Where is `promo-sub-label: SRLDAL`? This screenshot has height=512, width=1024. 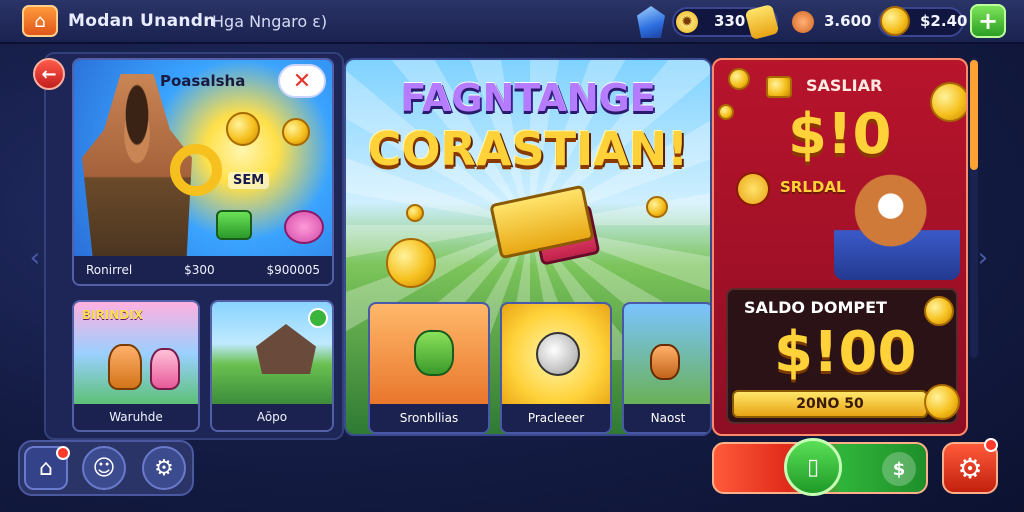
promo-sub-label: SRLDAL is located at coordinates (813, 187).